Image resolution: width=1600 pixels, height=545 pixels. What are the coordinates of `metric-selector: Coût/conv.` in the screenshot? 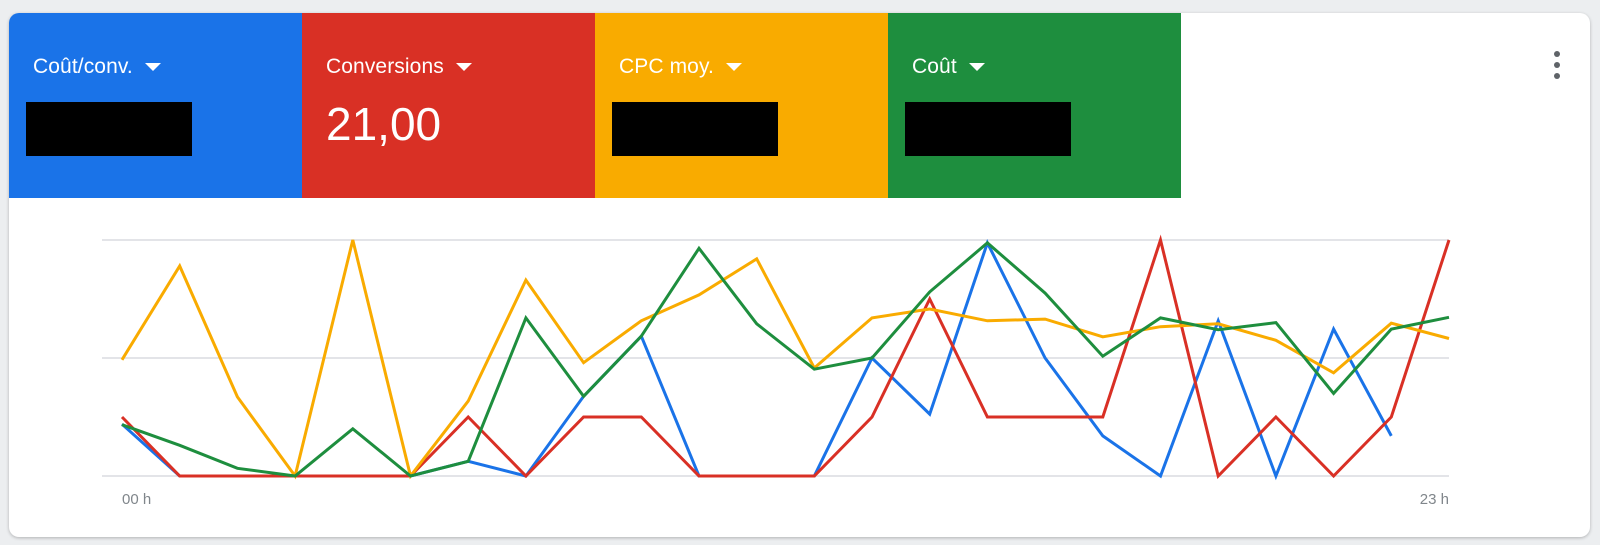 It's located at (97, 67).